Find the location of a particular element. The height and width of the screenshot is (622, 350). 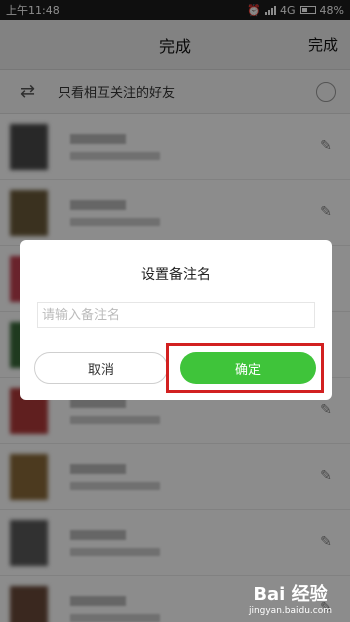

cancel-button: 取消 is located at coordinates (101, 368).